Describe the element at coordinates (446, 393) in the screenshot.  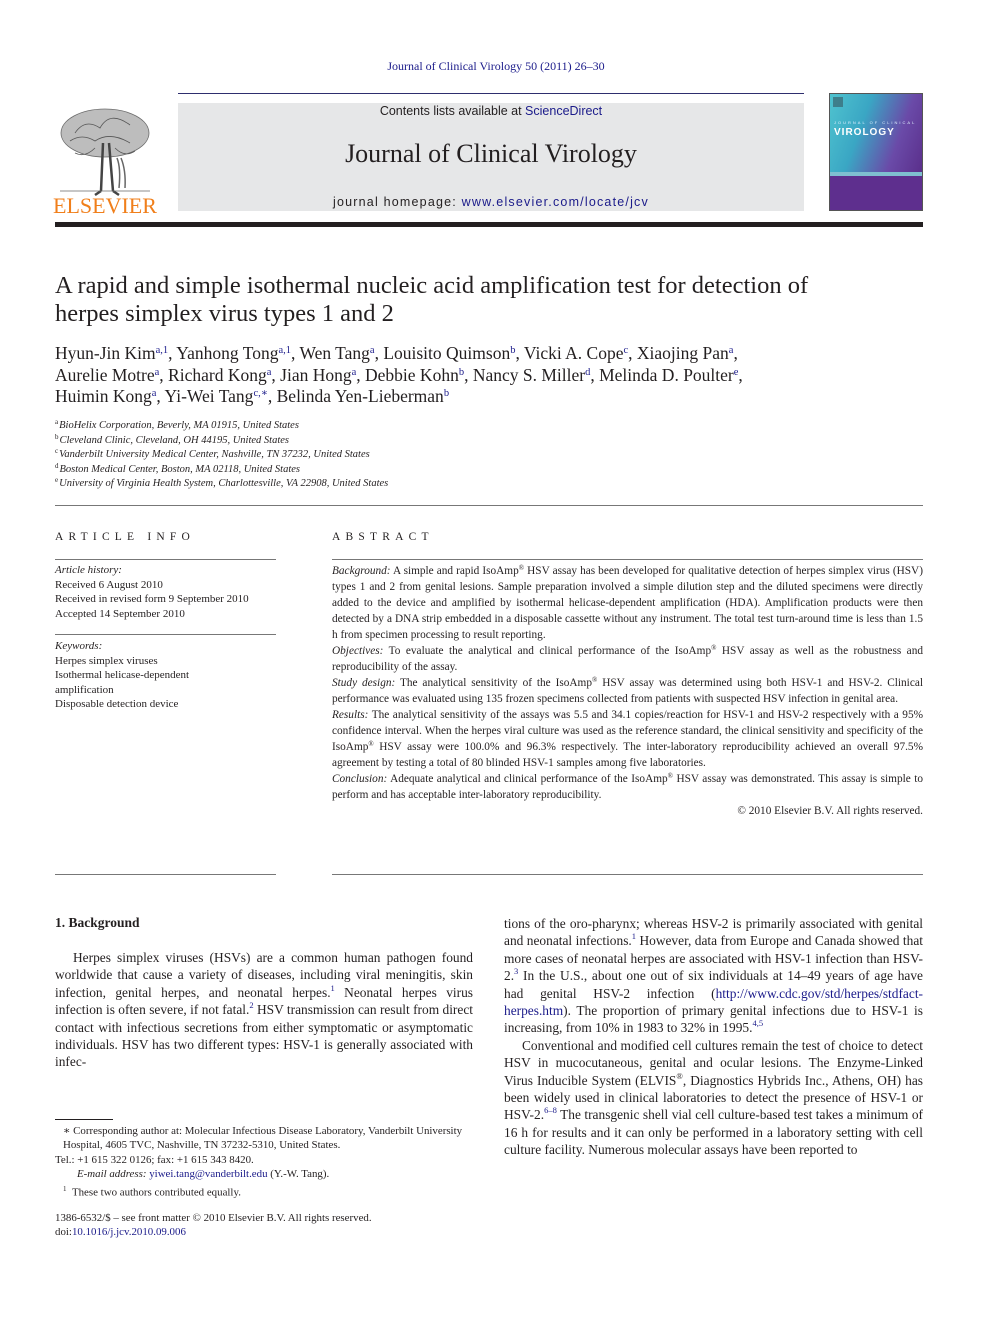
I see `affiliation-marker: b` at that location.